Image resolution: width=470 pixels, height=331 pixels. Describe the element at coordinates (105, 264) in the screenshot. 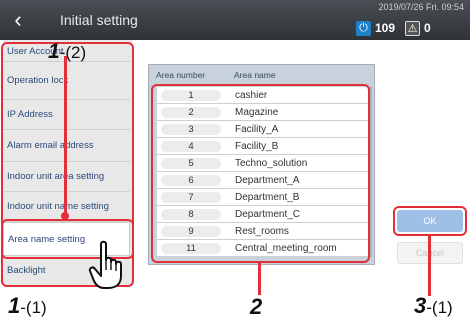

I see `hand-pointer-icon` at that location.